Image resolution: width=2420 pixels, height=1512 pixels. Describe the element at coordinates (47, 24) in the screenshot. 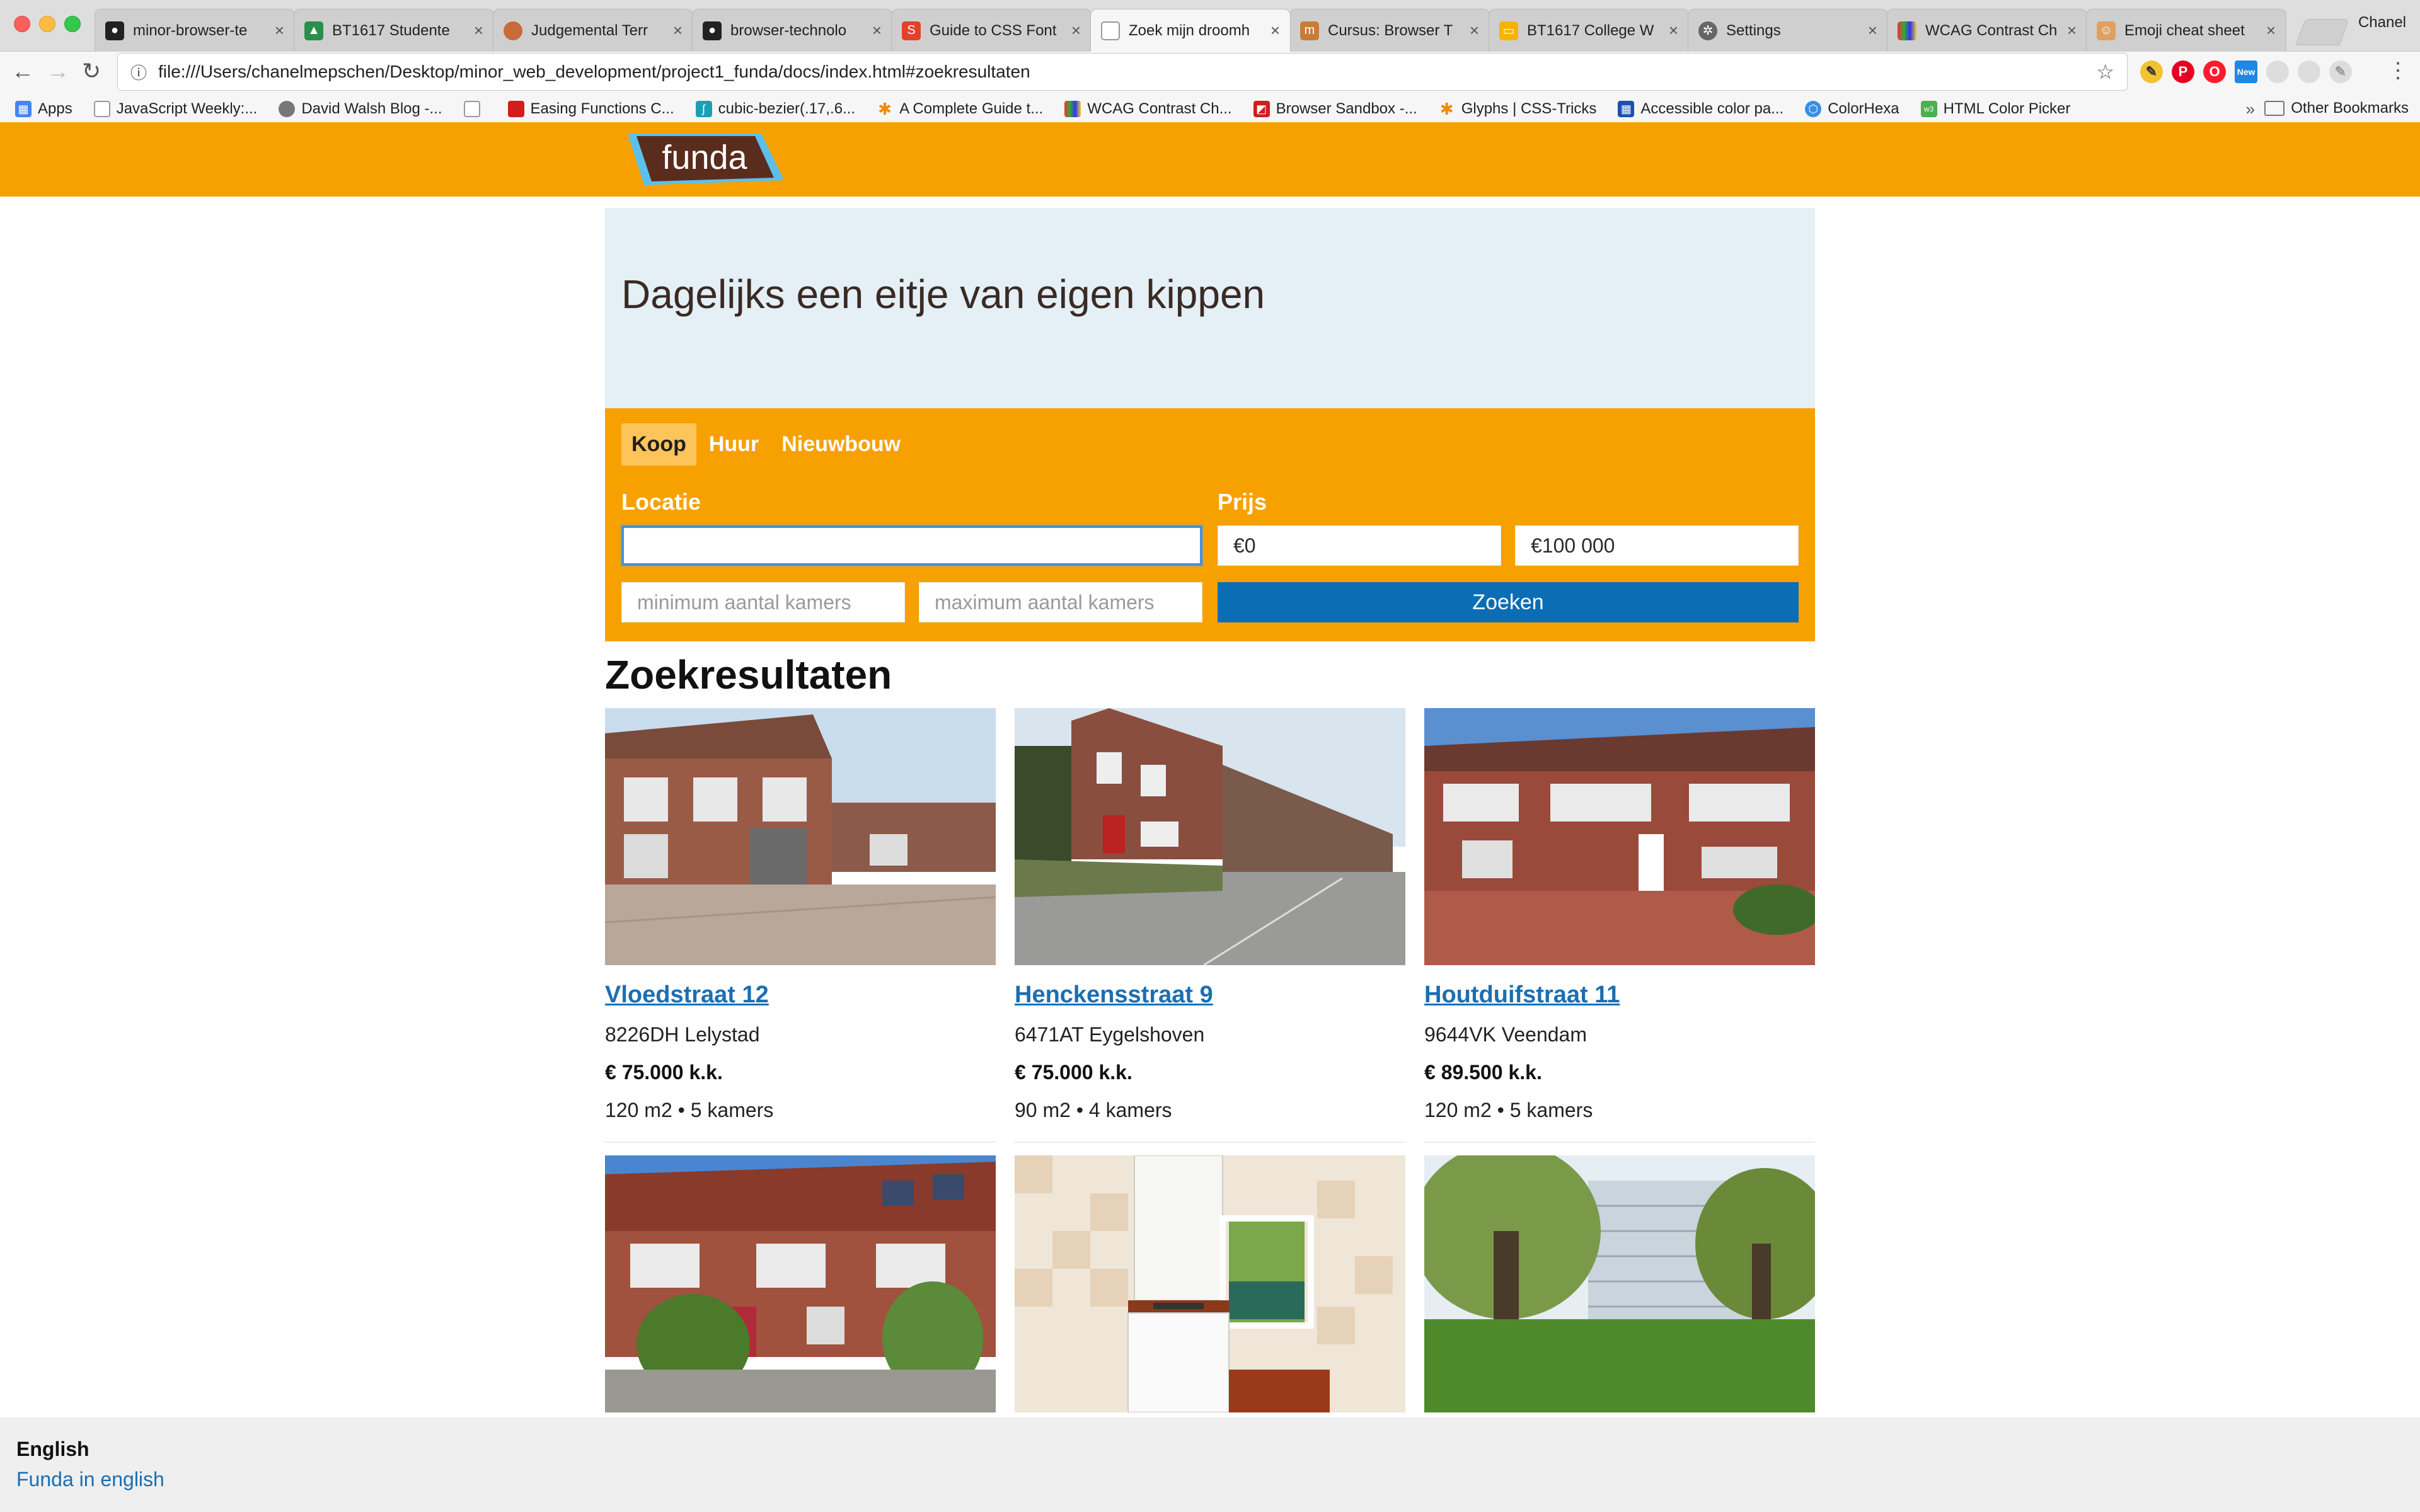

I see `minimize-window-button` at that location.